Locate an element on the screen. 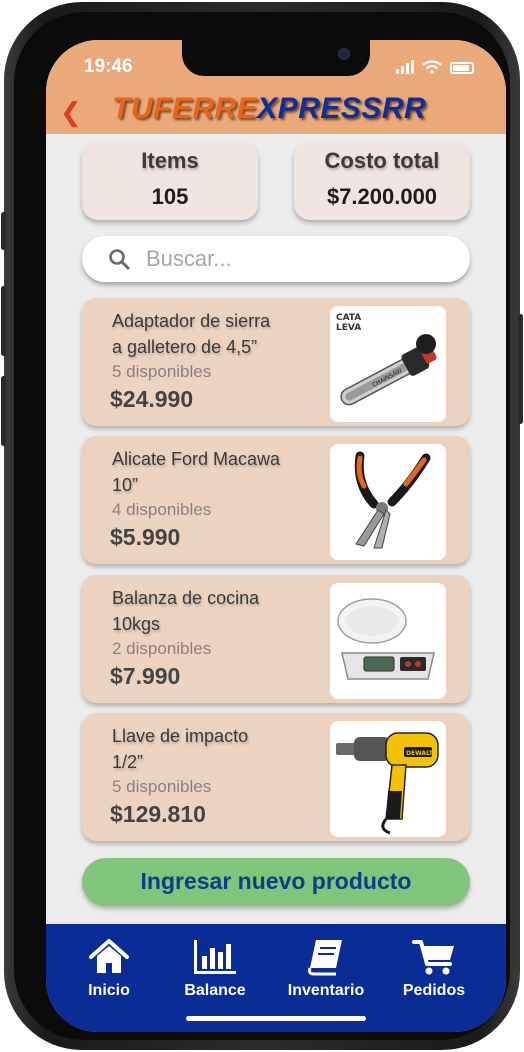 The image size is (524, 1052). status-icons is located at coordinates (435, 67).